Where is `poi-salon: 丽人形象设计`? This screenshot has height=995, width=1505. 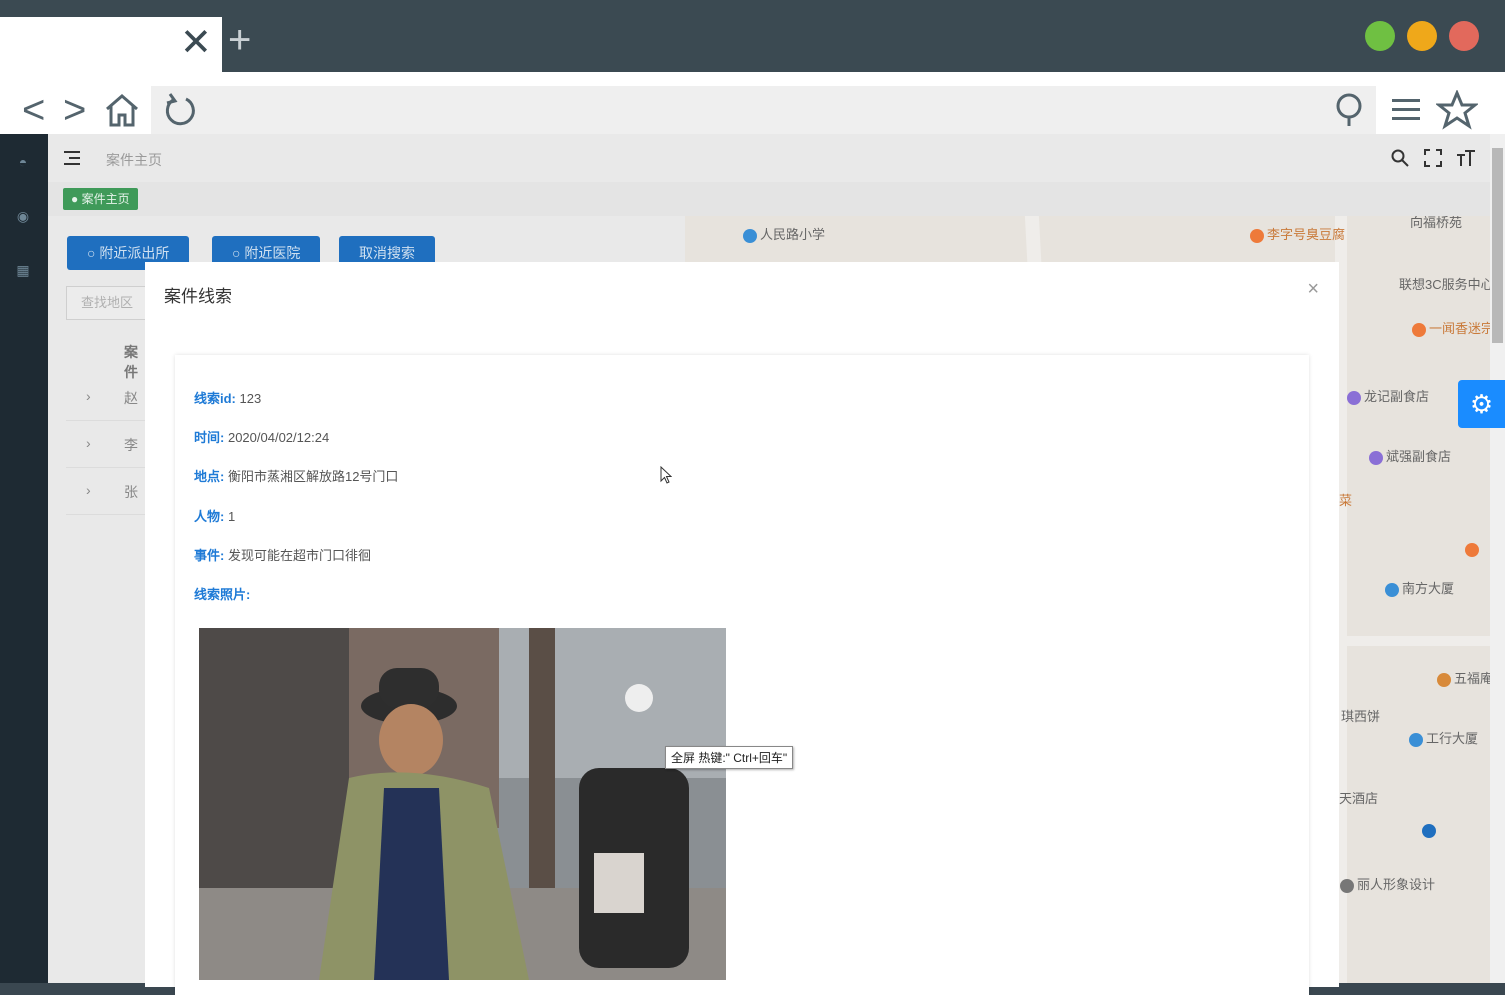
poi-salon: 丽人形象设计 is located at coordinates (1387, 883).